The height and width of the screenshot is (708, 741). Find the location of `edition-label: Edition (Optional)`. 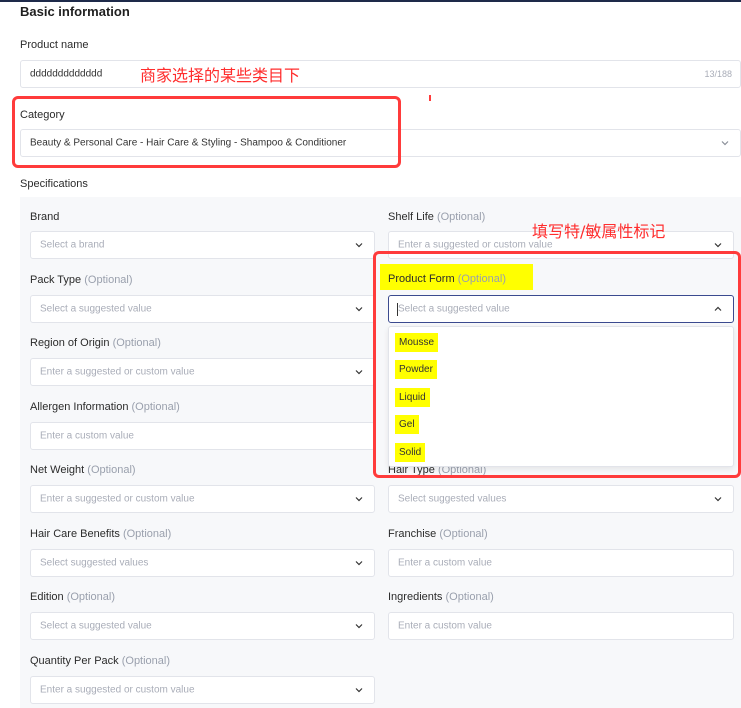

edition-label: Edition (Optional) is located at coordinates (72, 597).